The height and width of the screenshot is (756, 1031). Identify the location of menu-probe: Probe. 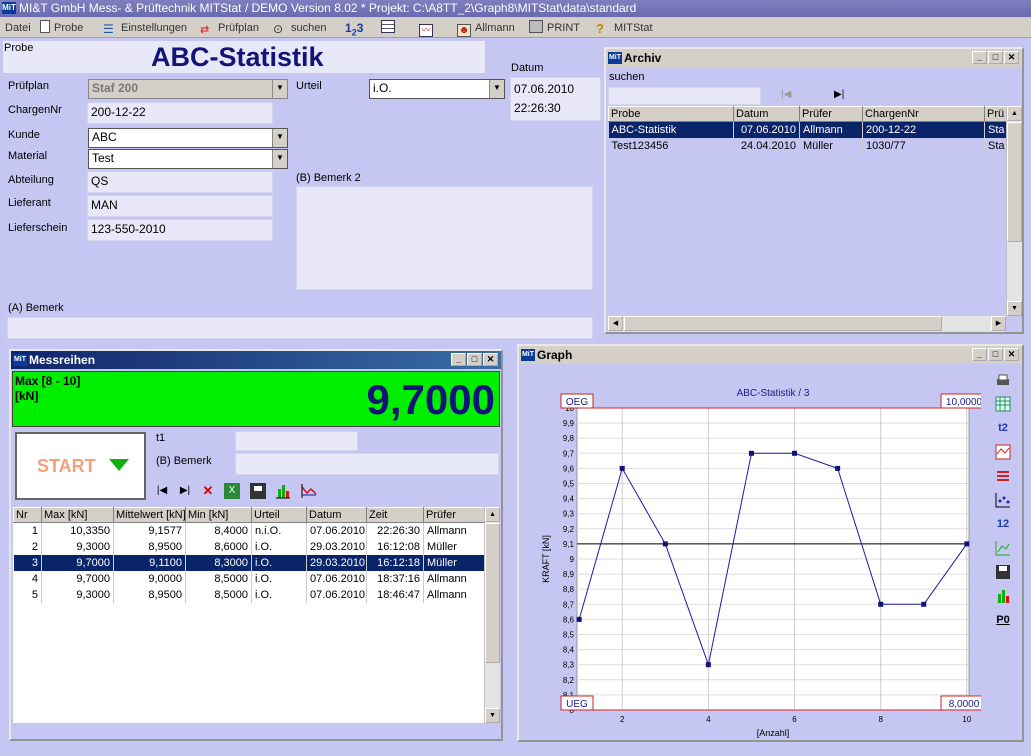
(61, 28).